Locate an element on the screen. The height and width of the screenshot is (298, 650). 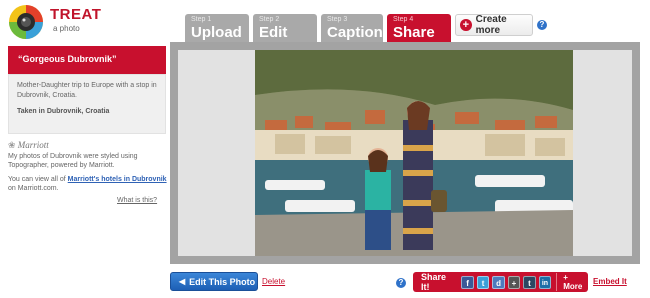
what-is-this-link: What is this? is located at coordinates (137, 200).